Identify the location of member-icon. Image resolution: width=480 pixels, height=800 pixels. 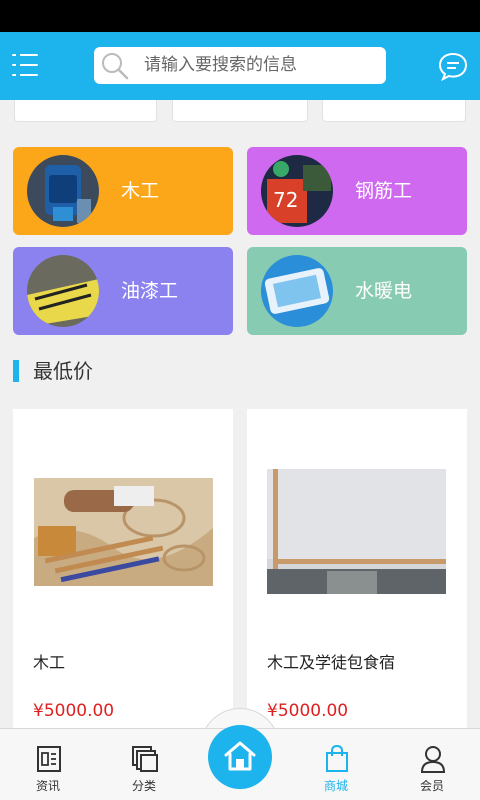
(433, 759).